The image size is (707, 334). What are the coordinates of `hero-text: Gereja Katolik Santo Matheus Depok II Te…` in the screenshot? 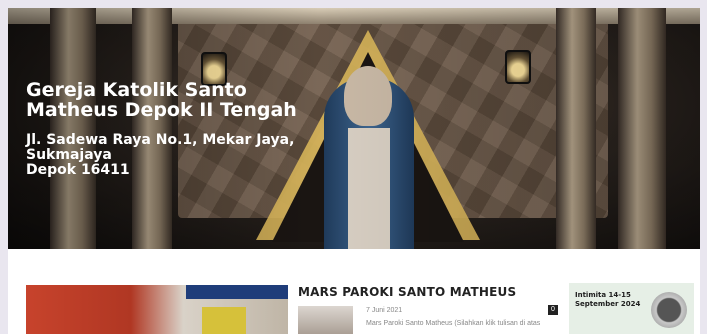 It's located at (181, 129).